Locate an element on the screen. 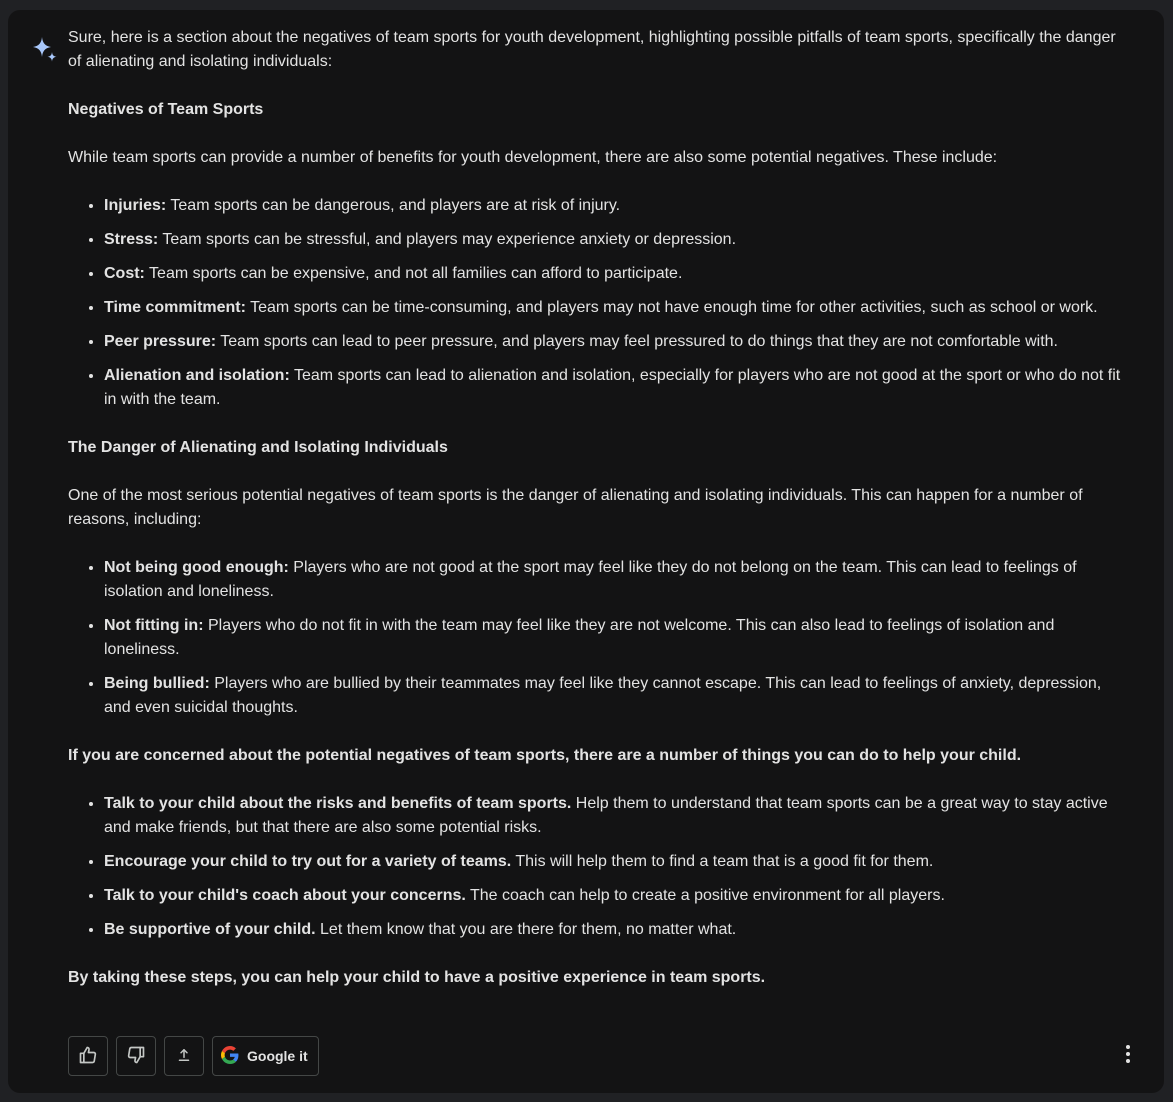 The height and width of the screenshot is (1102, 1173). share-icon is located at coordinates (184, 1056).